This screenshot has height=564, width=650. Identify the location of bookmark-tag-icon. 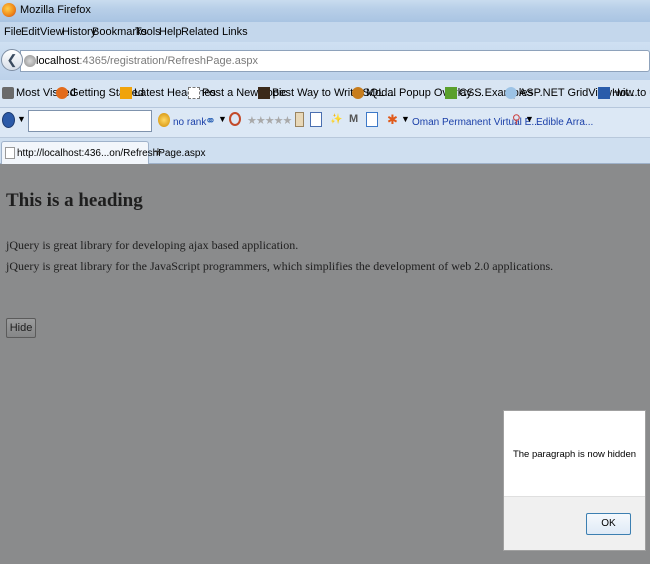
(299, 119).